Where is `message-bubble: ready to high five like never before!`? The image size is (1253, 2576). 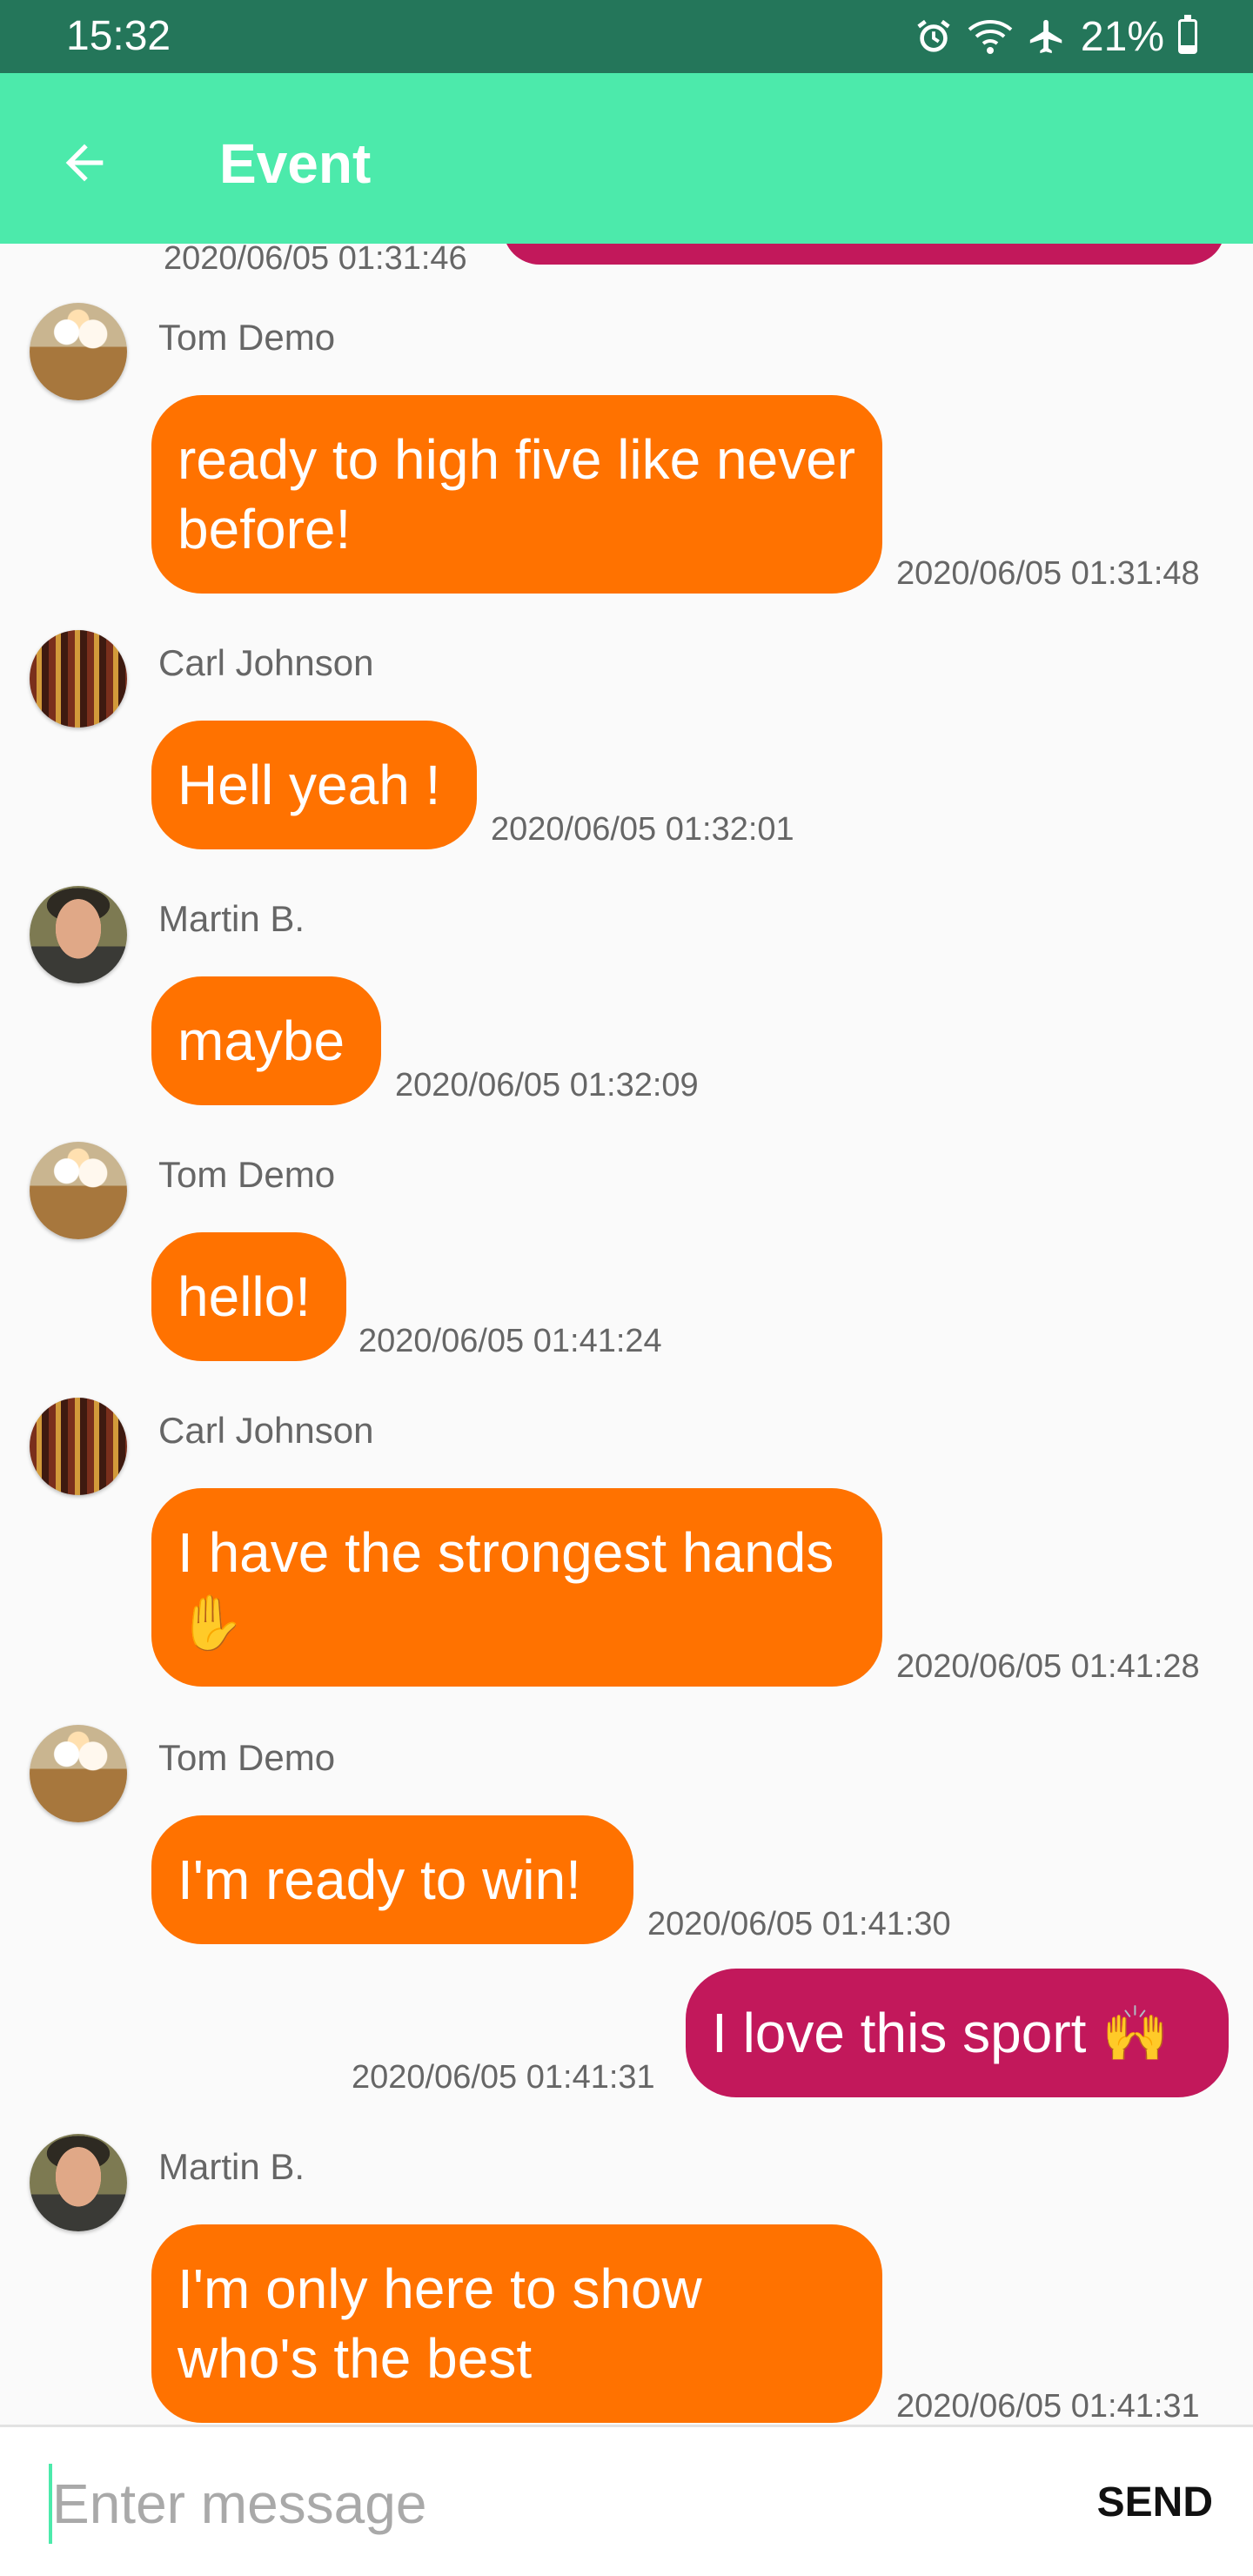
message-bubble: ready to high five like never before! is located at coordinates (516, 495).